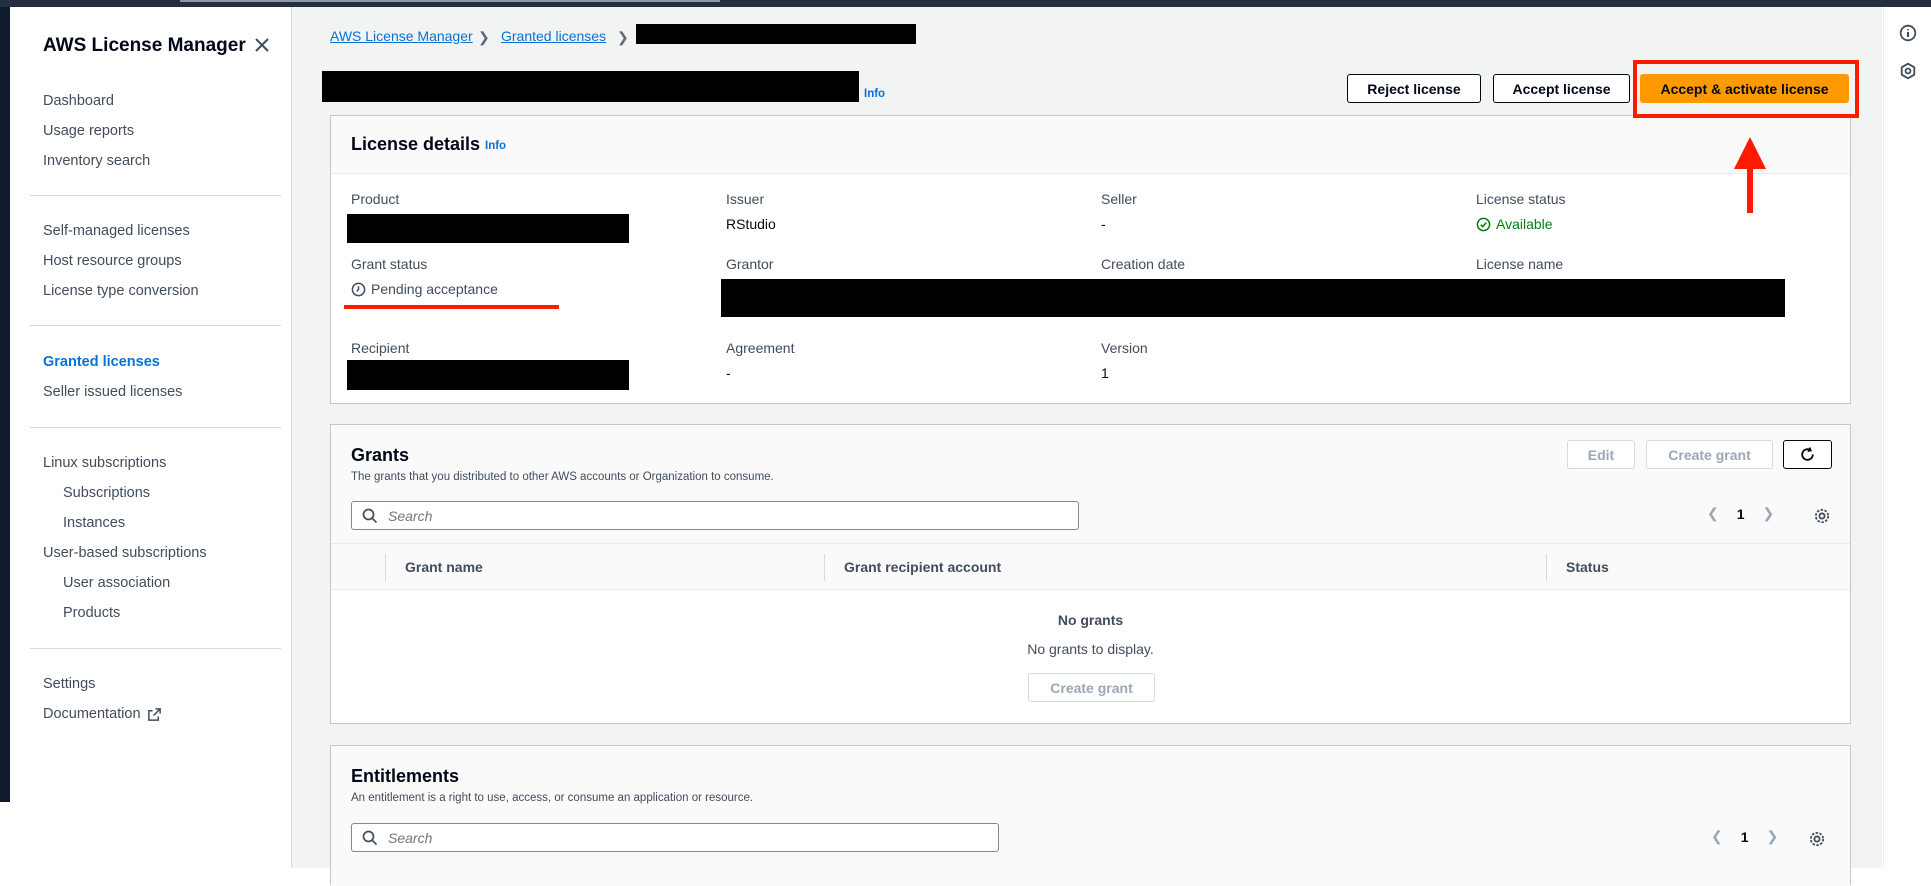  I want to click on grants-settings, so click(1822, 516).